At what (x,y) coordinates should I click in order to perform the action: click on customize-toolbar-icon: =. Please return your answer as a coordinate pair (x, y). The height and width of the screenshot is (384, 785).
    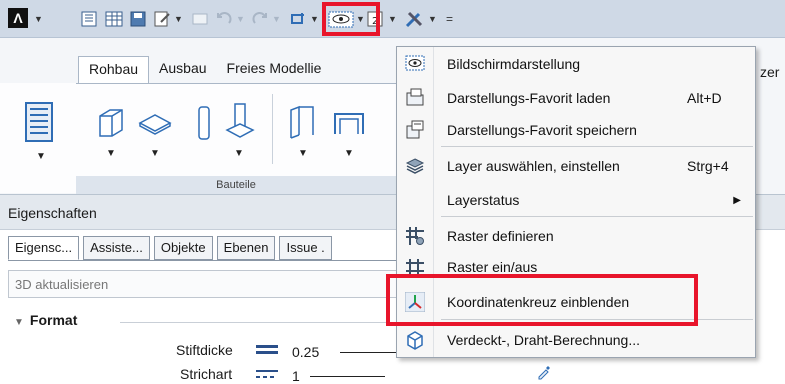
    Looking at the image, I should click on (449, 19).